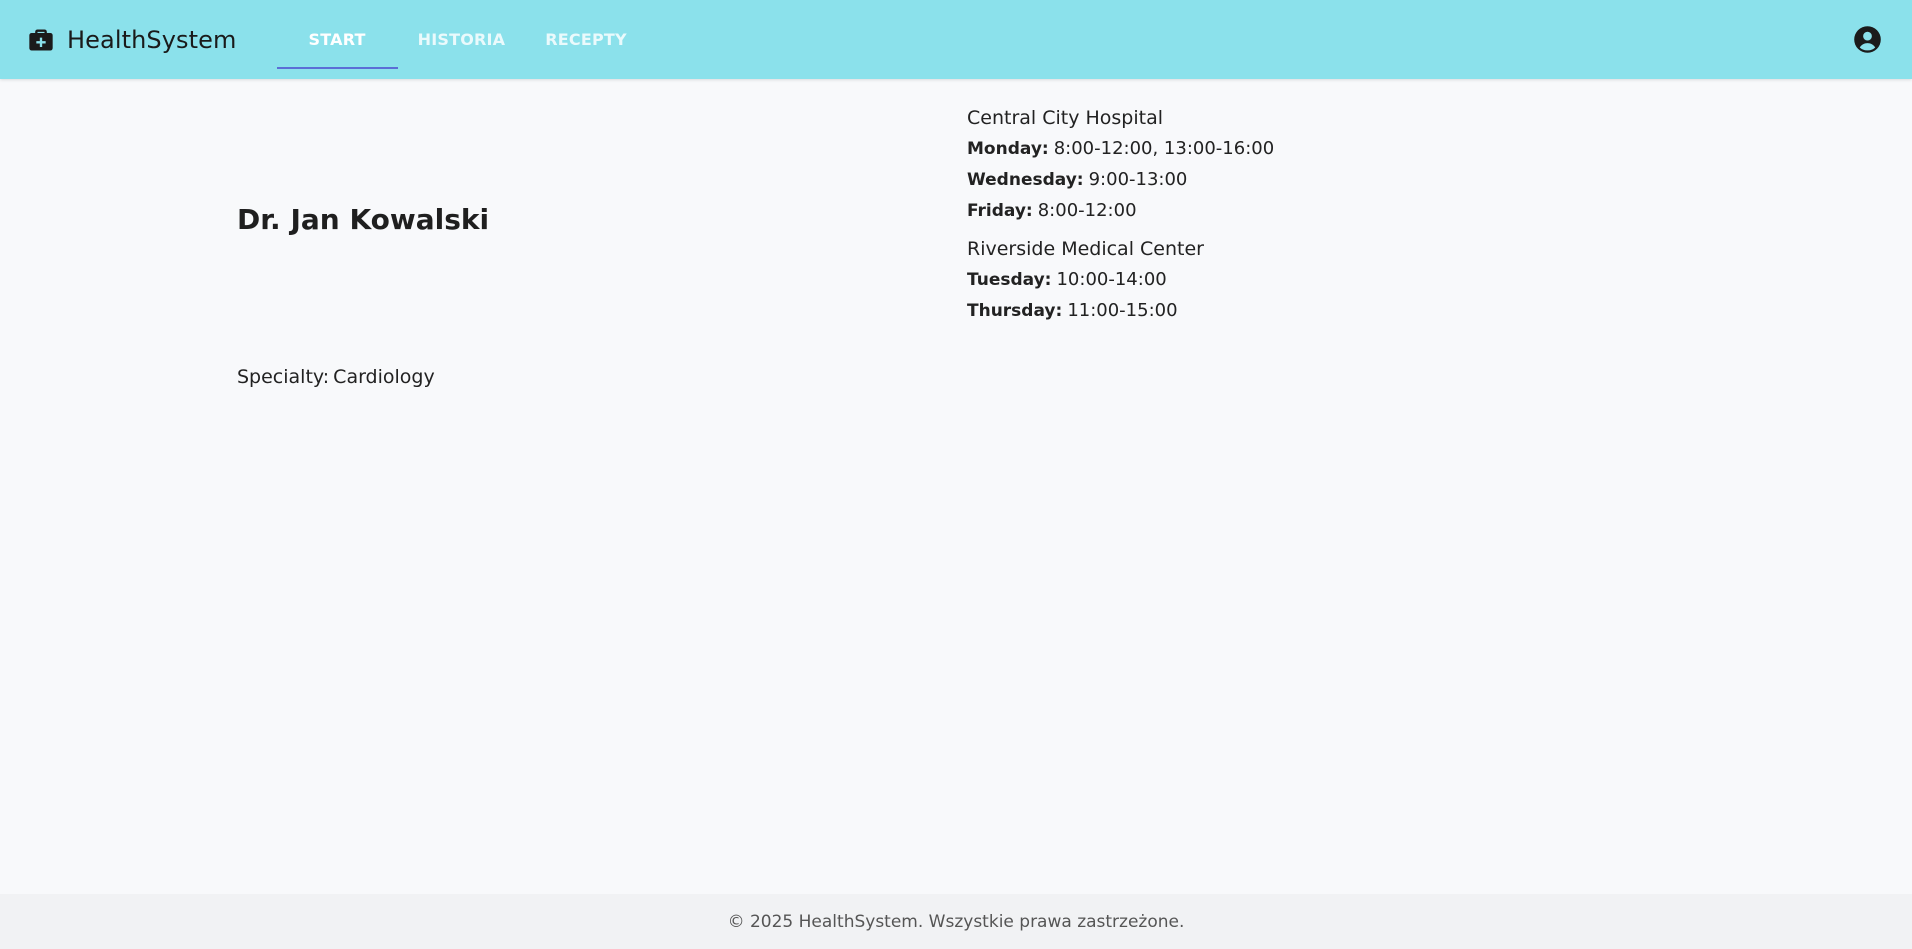 The image size is (1912, 949). Describe the element at coordinates (337, 68) in the screenshot. I see `active-tab-indicator` at that location.